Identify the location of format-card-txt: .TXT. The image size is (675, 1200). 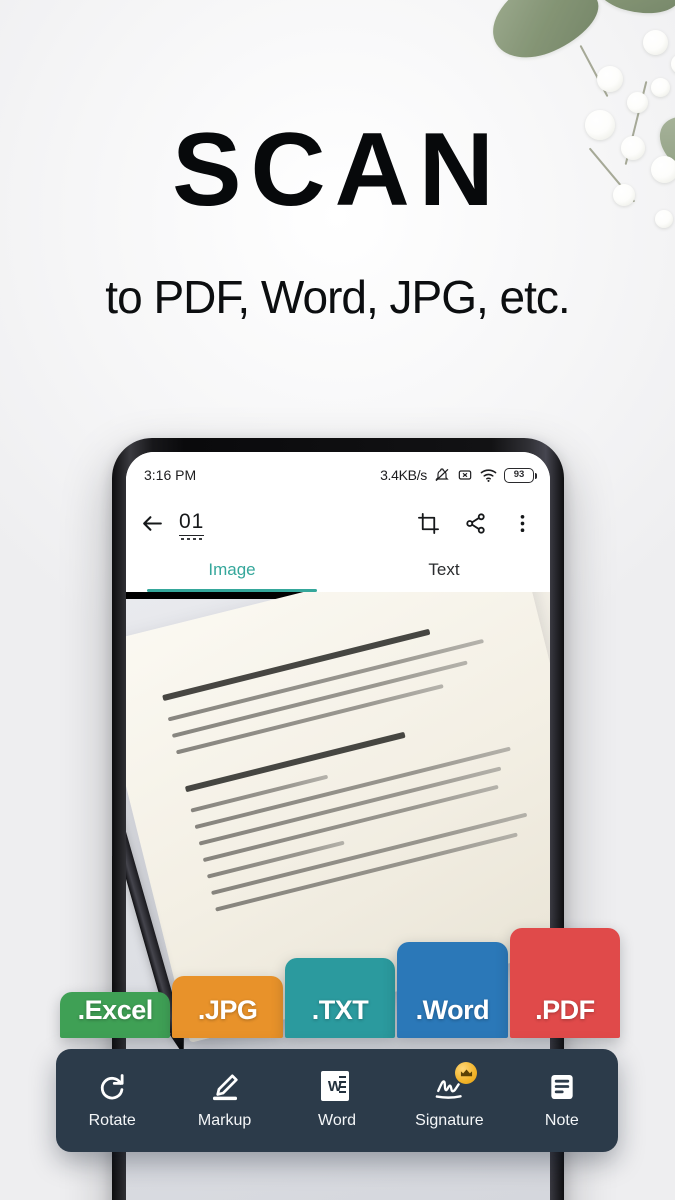
(340, 998).